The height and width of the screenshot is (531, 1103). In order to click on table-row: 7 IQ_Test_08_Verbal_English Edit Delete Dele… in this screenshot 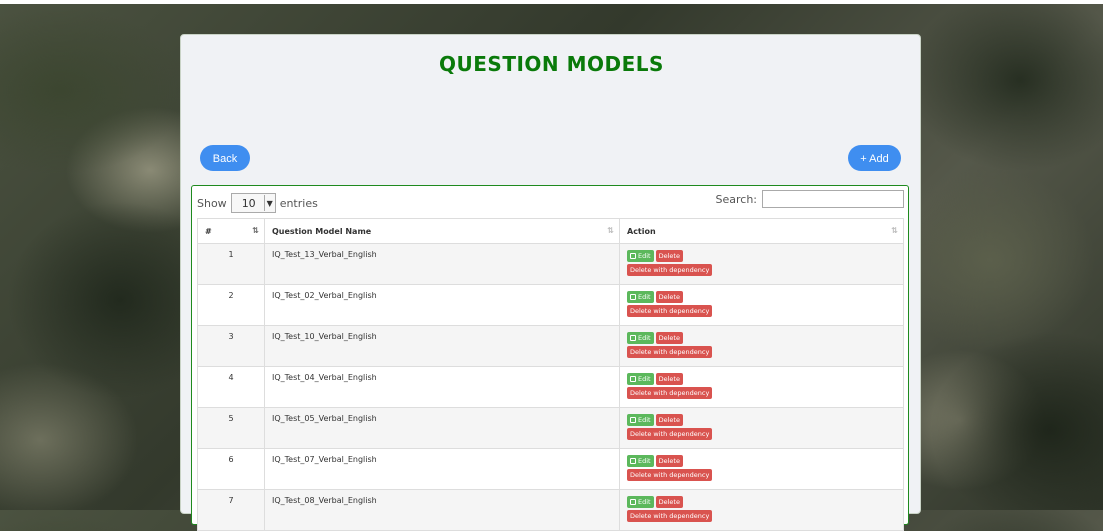, I will do `click(550, 510)`.